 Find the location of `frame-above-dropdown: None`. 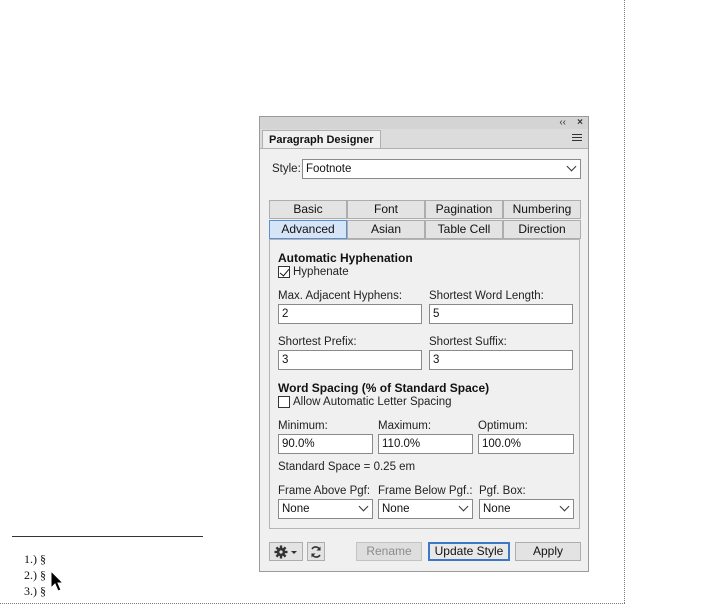

frame-above-dropdown: None is located at coordinates (325, 509).